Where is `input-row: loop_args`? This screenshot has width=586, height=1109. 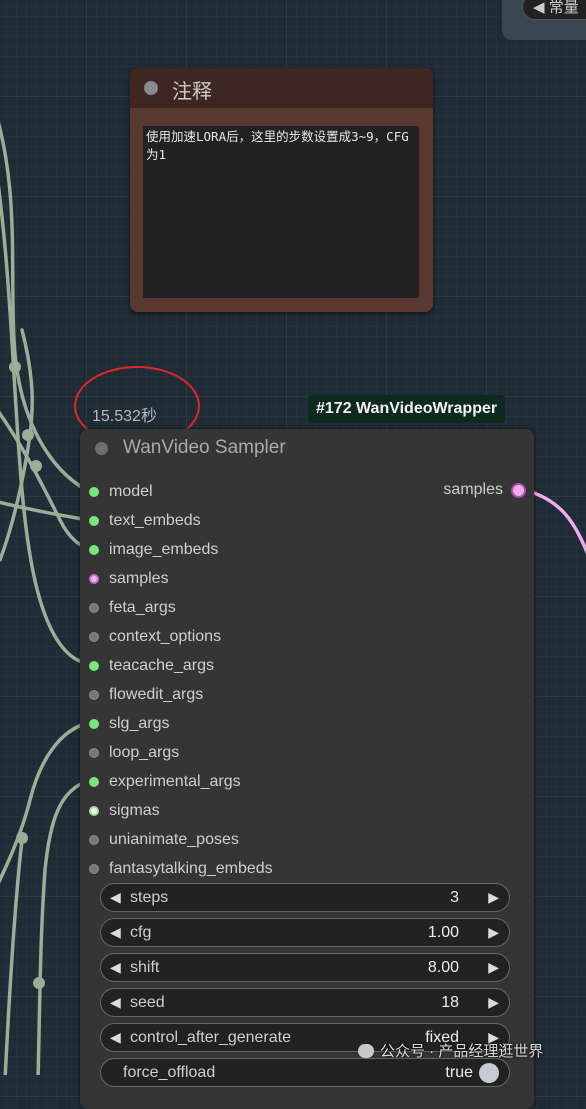
input-row: loop_args is located at coordinates (129, 752).